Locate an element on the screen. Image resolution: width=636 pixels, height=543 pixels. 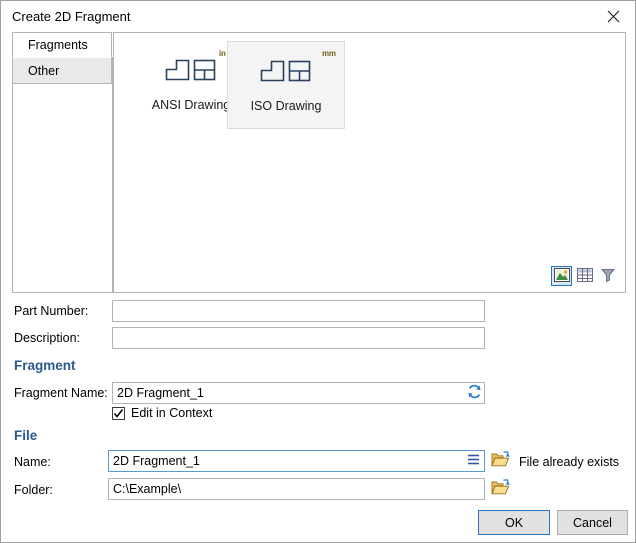
fragment-name-input: 2D Fragment_1 is located at coordinates (298, 393).